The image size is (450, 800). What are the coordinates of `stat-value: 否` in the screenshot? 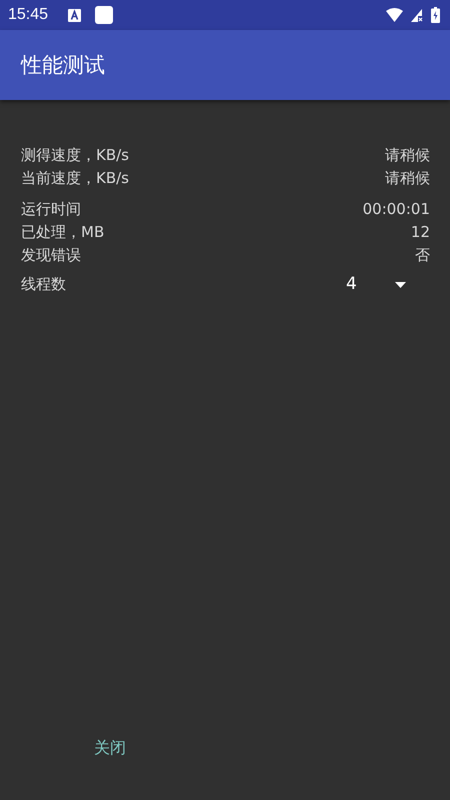 It's located at (422, 255).